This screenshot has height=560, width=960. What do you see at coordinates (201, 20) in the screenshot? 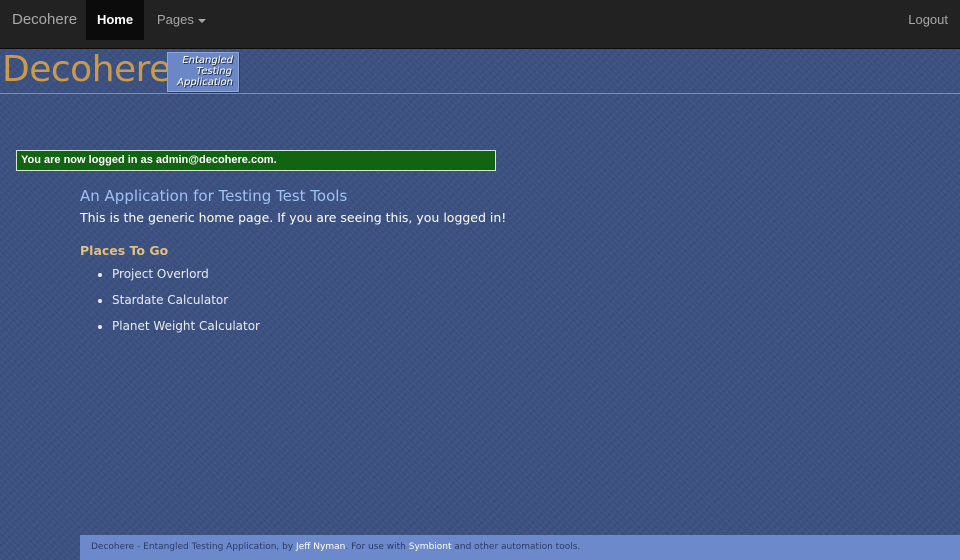
I see `caret-down-icon` at bounding box center [201, 20].